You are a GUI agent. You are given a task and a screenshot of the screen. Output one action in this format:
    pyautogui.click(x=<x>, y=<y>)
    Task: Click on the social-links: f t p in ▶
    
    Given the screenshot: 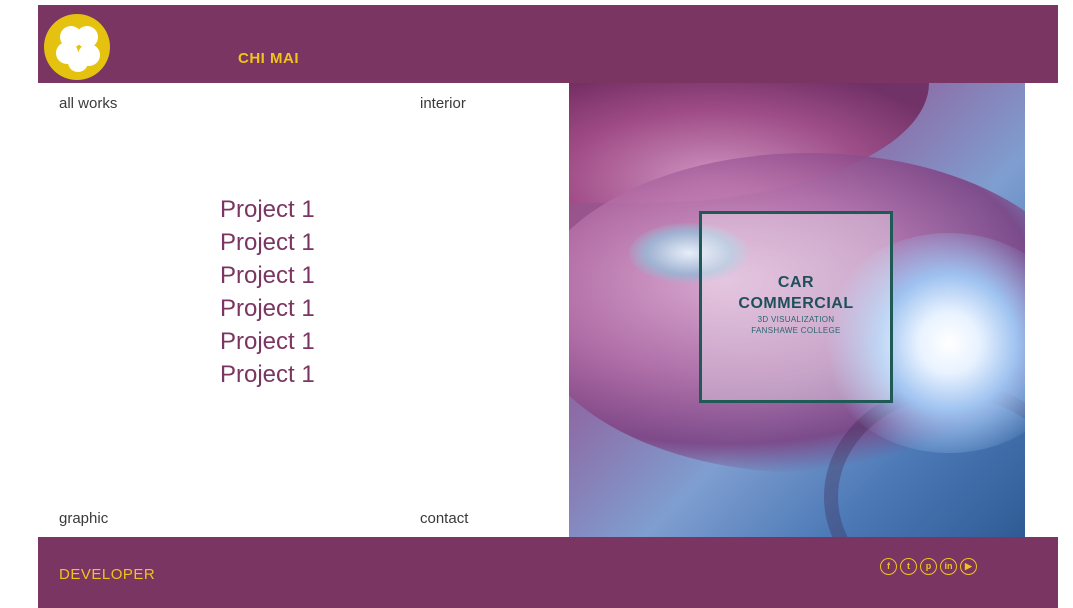 What is the action you would take?
    pyautogui.click(x=928, y=566)
    